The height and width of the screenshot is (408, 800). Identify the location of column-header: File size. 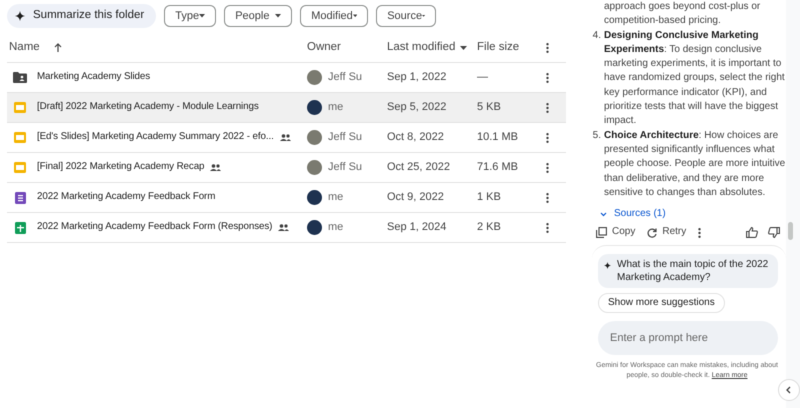
(498, 47).